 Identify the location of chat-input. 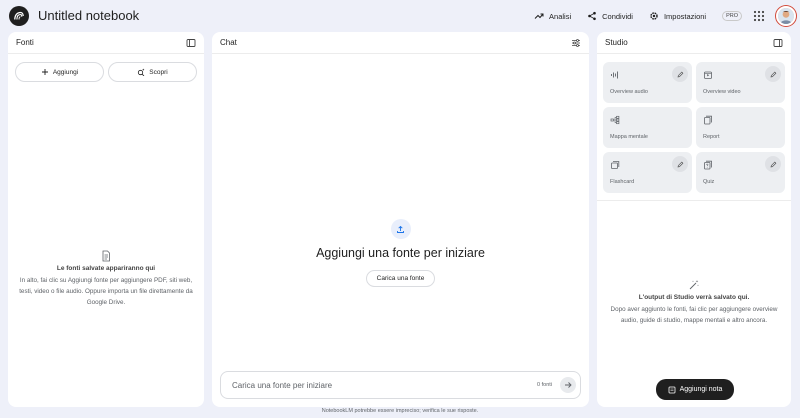
(385, 385).